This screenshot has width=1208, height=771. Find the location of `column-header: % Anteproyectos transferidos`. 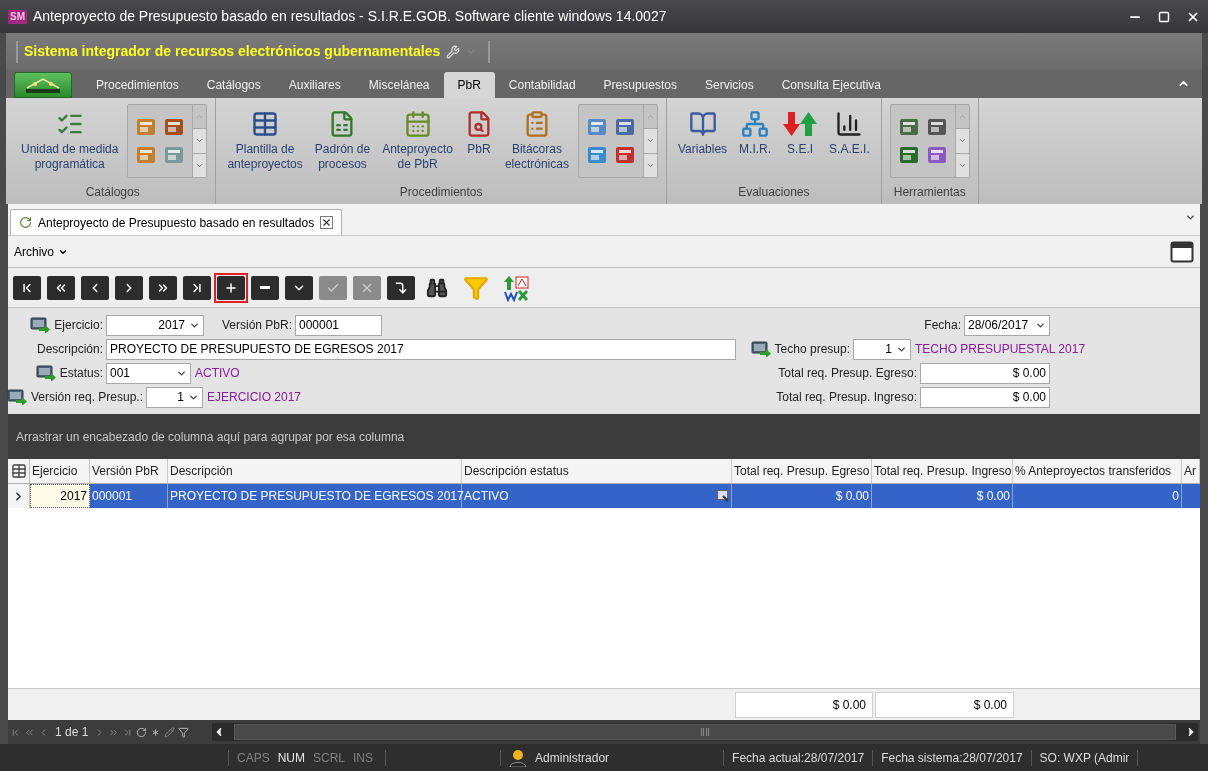

column-header: % Anteproyectos transferidos is located at coordinates (1097, 471).